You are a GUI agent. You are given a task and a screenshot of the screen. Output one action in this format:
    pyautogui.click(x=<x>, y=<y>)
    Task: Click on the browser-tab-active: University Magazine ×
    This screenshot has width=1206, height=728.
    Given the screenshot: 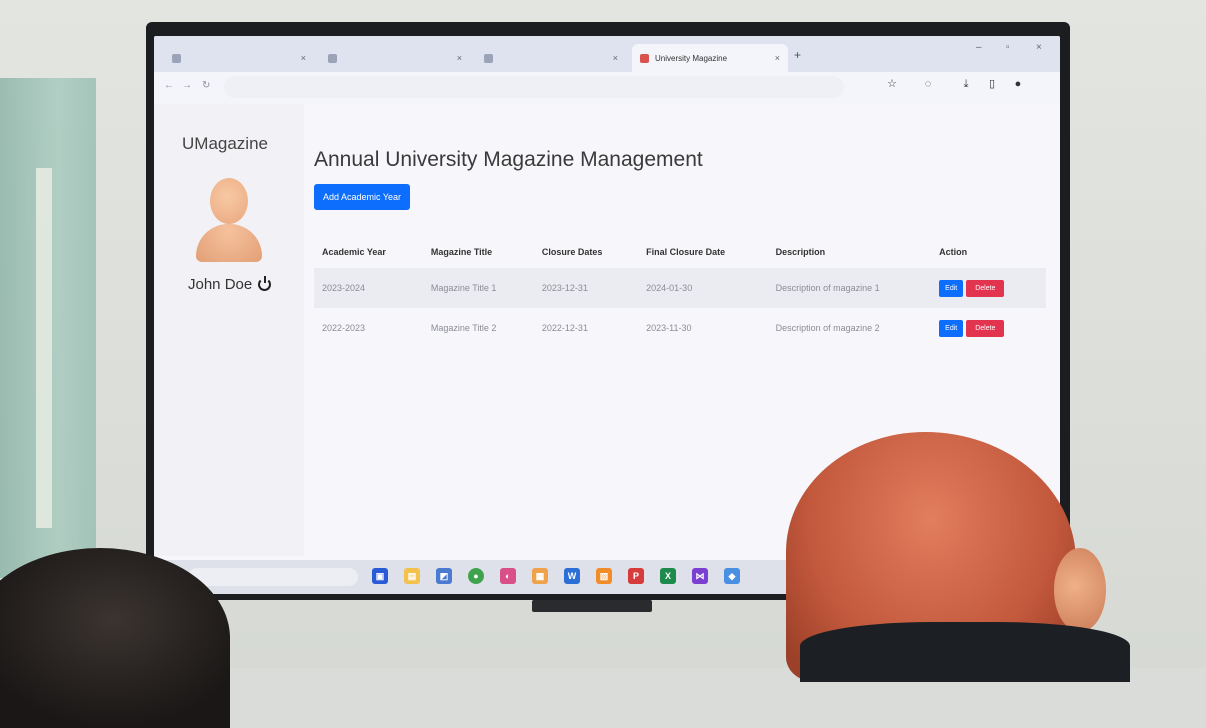 What is the action you would take?
    pyautogui.click(x=710, y=58)
    